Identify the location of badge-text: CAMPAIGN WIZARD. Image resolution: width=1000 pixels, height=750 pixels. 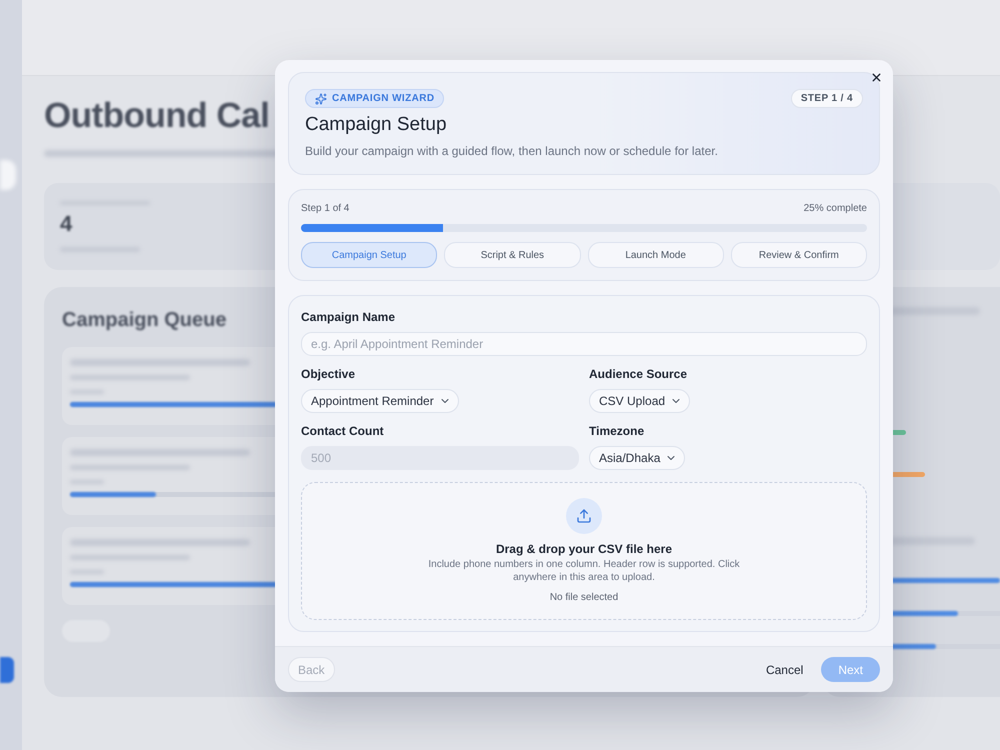
(383, 99).